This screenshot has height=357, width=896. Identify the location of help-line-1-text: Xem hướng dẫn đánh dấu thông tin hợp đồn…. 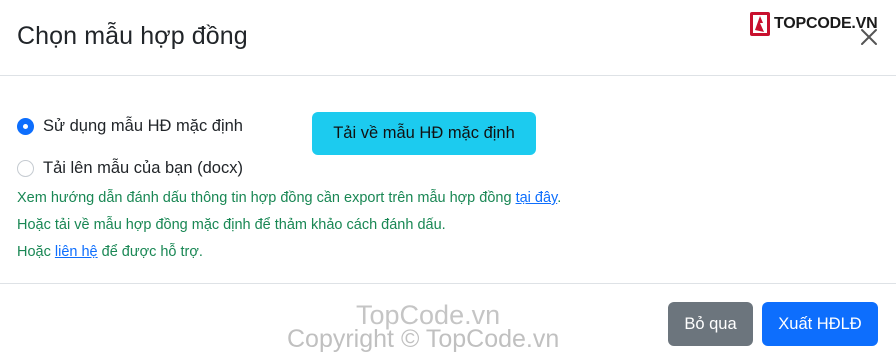
(266, 198).